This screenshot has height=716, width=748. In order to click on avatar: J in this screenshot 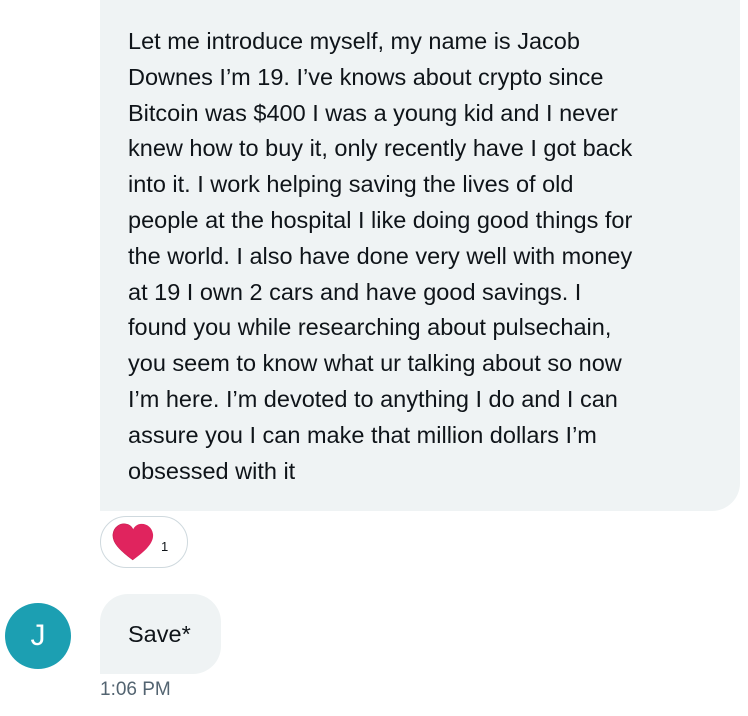, I will do `click(38, 636)`.